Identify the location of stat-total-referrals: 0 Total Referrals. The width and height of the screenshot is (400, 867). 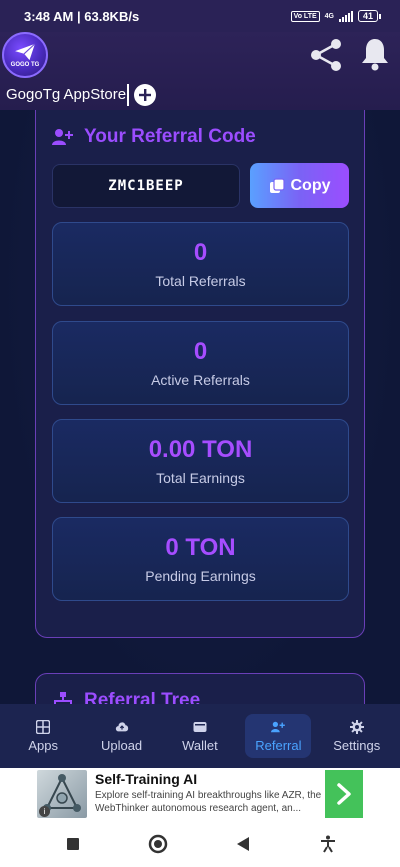
(200, 264).